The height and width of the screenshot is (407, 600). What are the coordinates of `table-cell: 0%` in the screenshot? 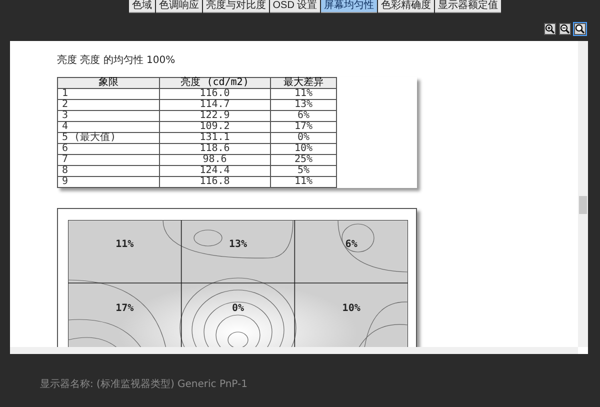 It's located at (303, 138).